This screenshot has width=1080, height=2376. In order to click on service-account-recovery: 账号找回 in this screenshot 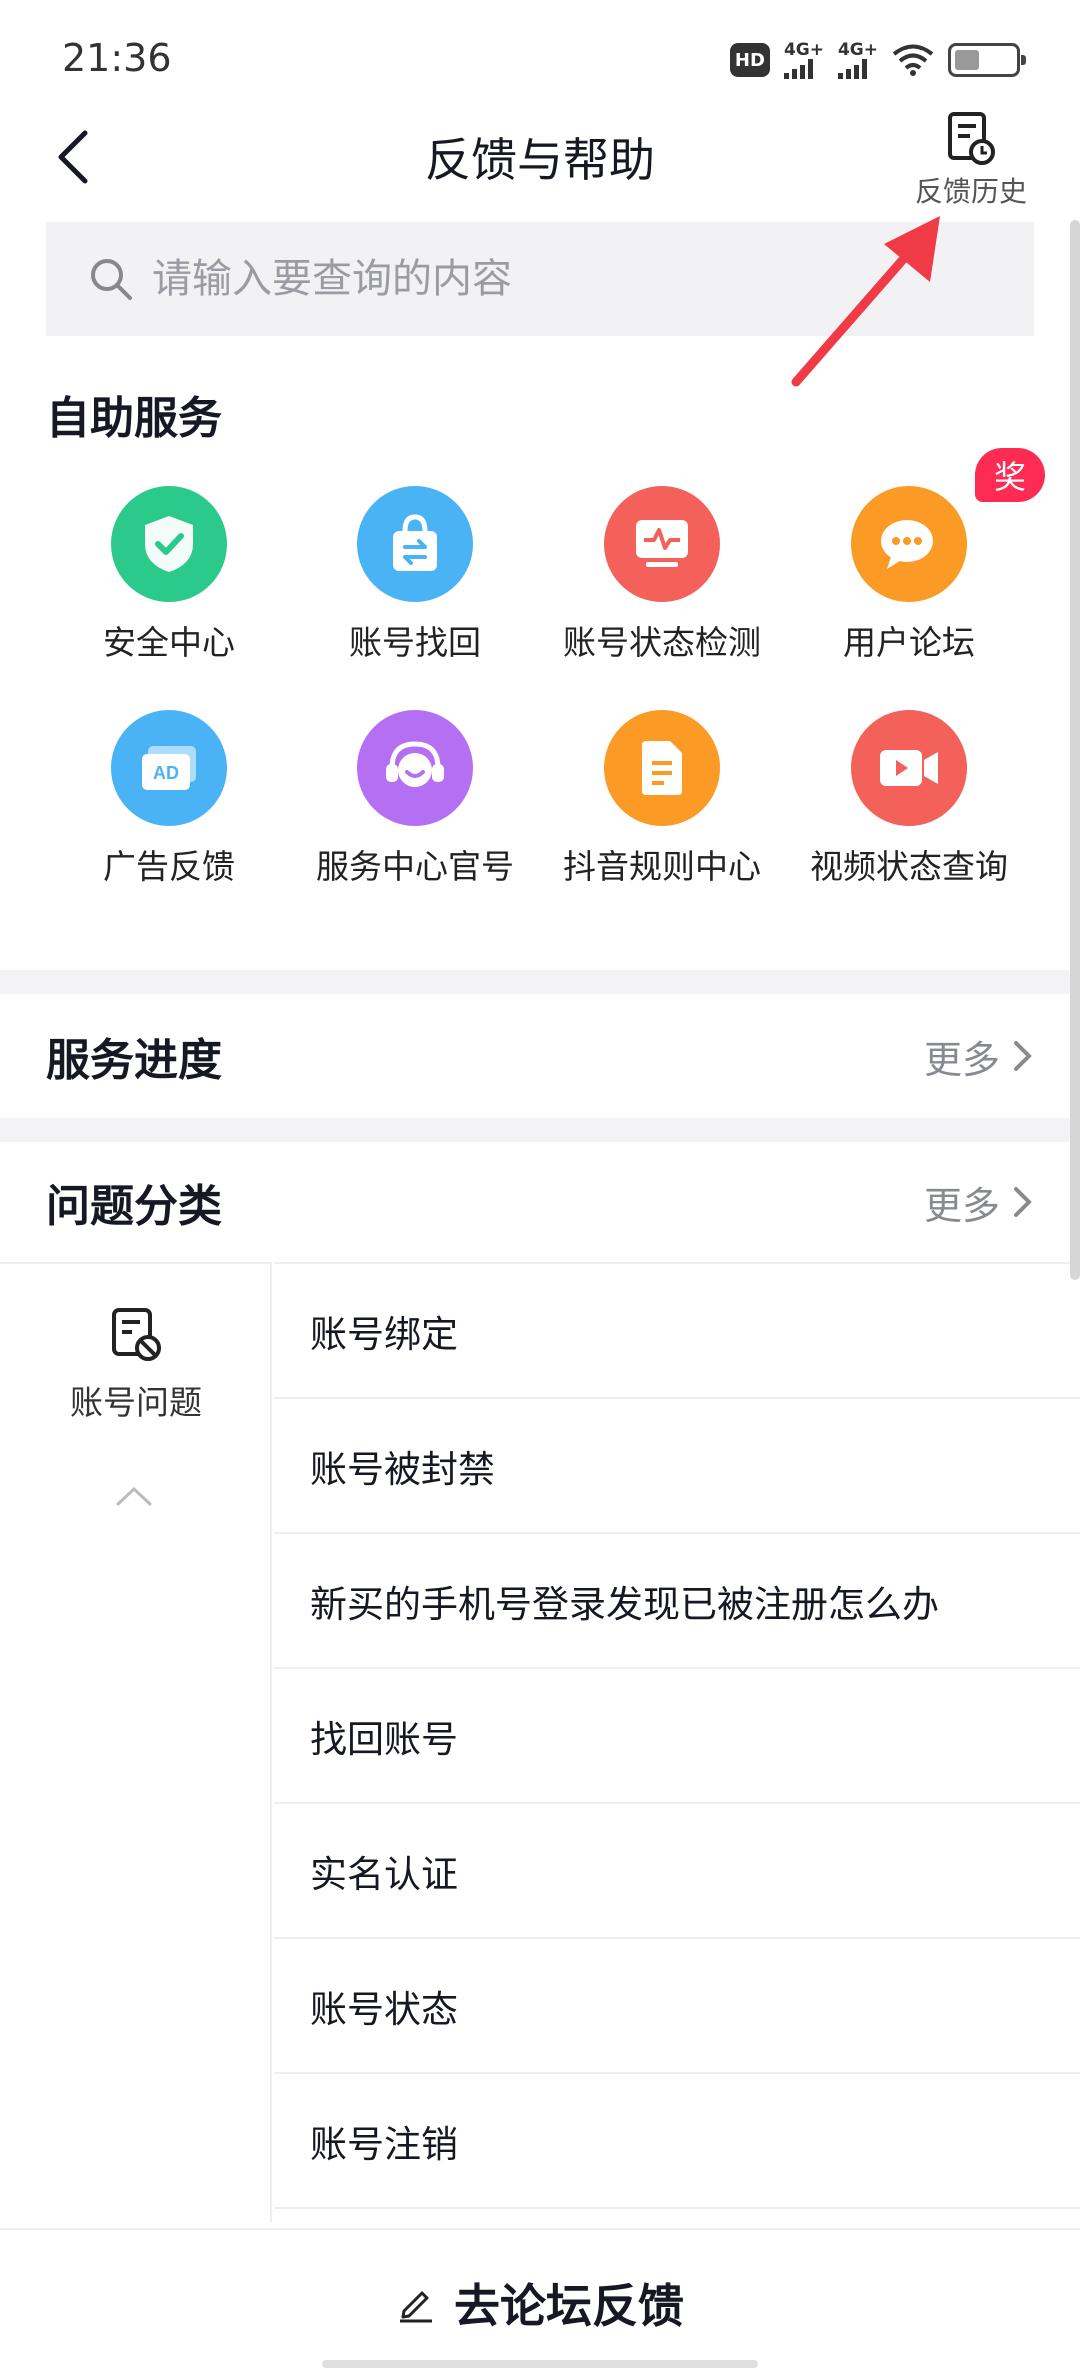, I will do `click(415, 575)`.